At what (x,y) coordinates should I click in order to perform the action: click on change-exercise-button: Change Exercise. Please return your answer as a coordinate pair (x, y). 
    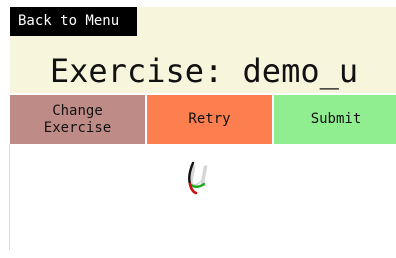
    Looking at the image, I should click on (77, 119).